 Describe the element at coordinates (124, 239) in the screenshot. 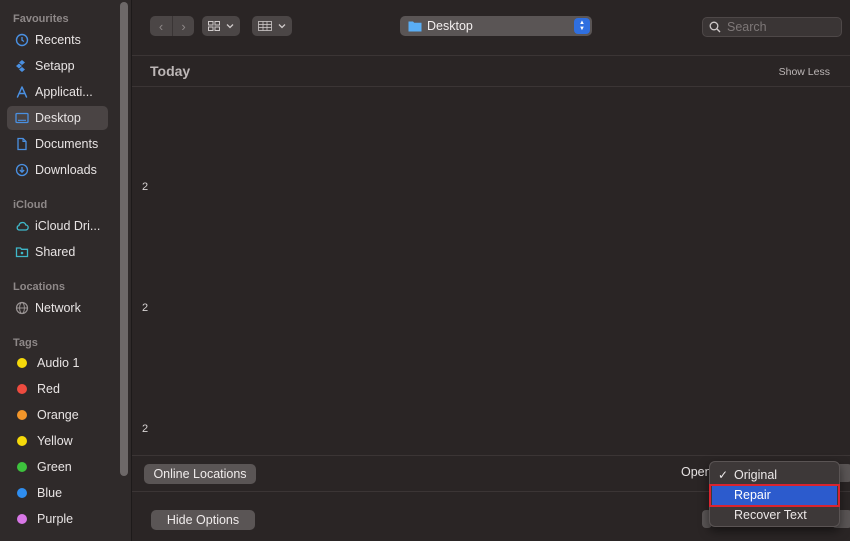

I see `sidebar-scrollbar` at that location.